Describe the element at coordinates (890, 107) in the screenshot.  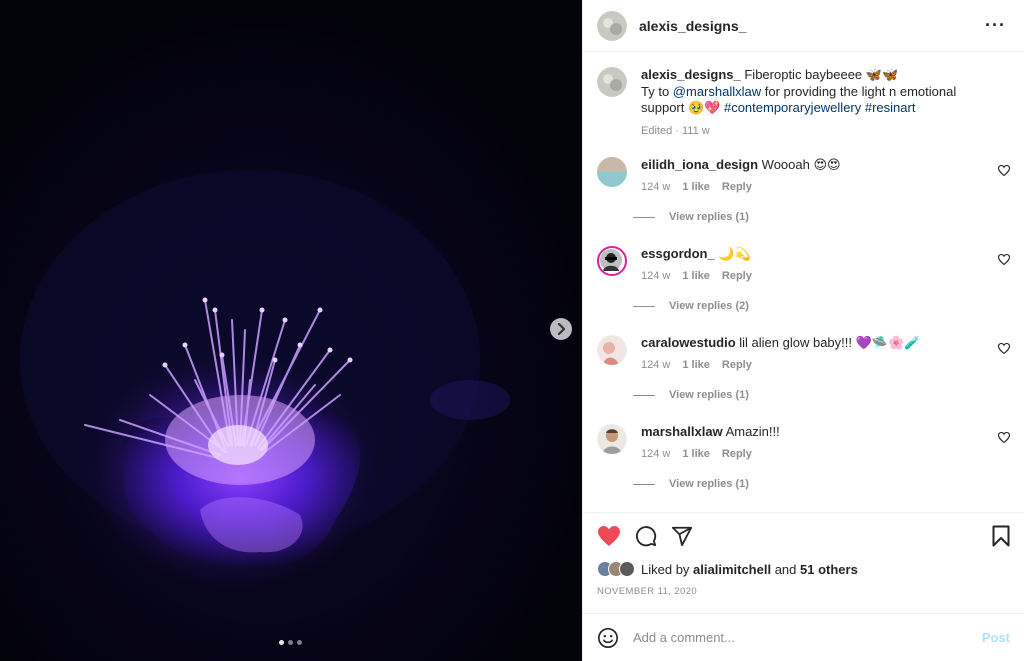
I see `caption-hashtag: #resinart` at that location.